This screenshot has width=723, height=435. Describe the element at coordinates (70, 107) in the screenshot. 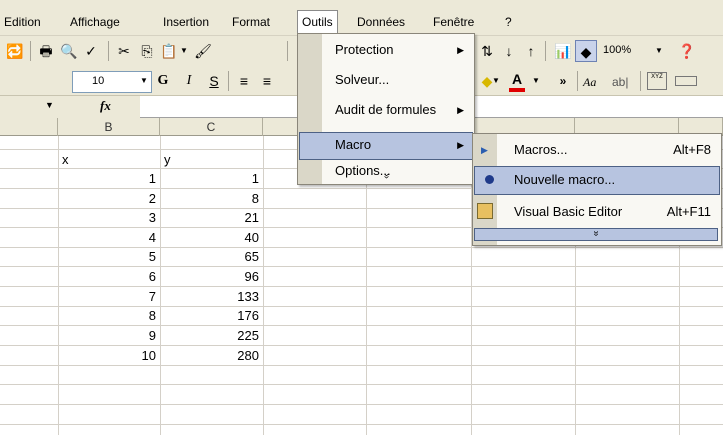

I see `name-box: ▼ fx` at that location.